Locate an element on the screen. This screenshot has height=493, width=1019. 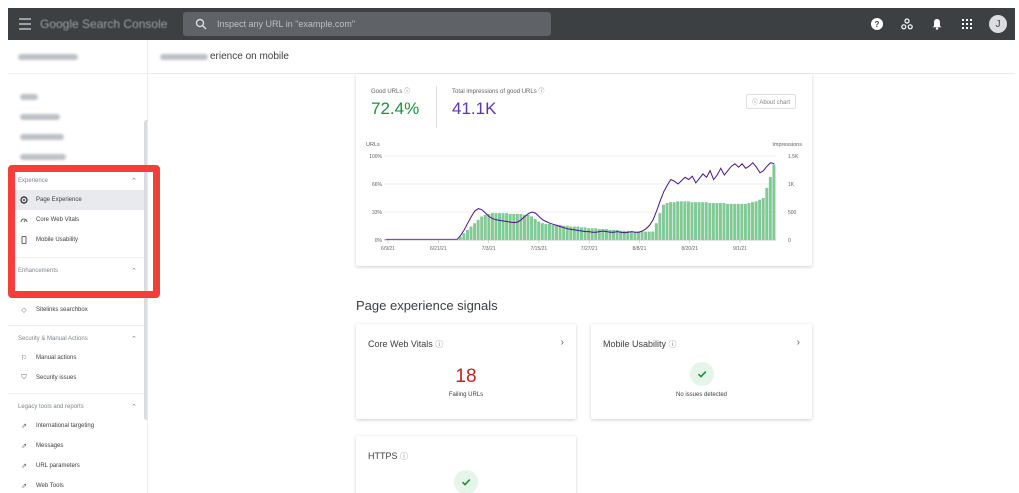
core-web-vitals-card: Core Web Vitals ⓘ › 18 Failing URLs is located at coordinates (466, 371).